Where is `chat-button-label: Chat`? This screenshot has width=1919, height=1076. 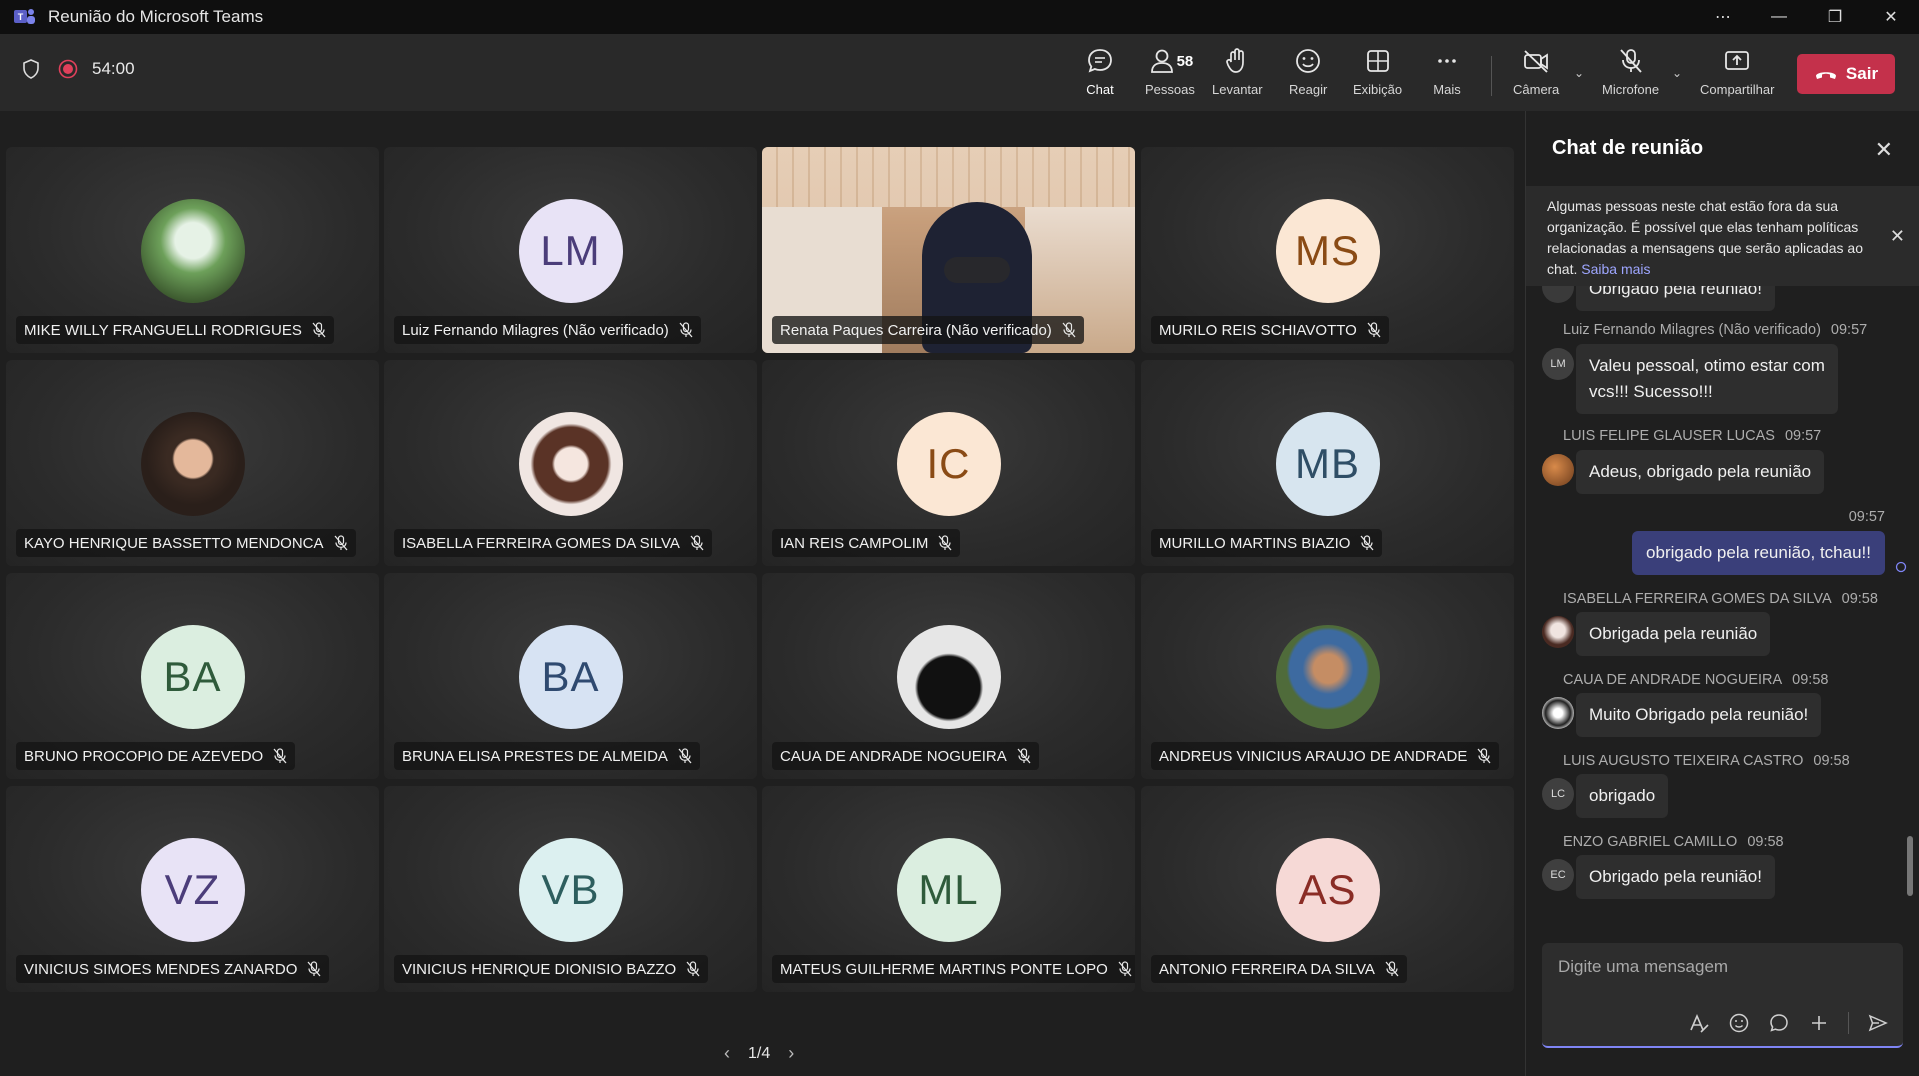 chat-button-label: Chat is located at coordinates (1100, 89).